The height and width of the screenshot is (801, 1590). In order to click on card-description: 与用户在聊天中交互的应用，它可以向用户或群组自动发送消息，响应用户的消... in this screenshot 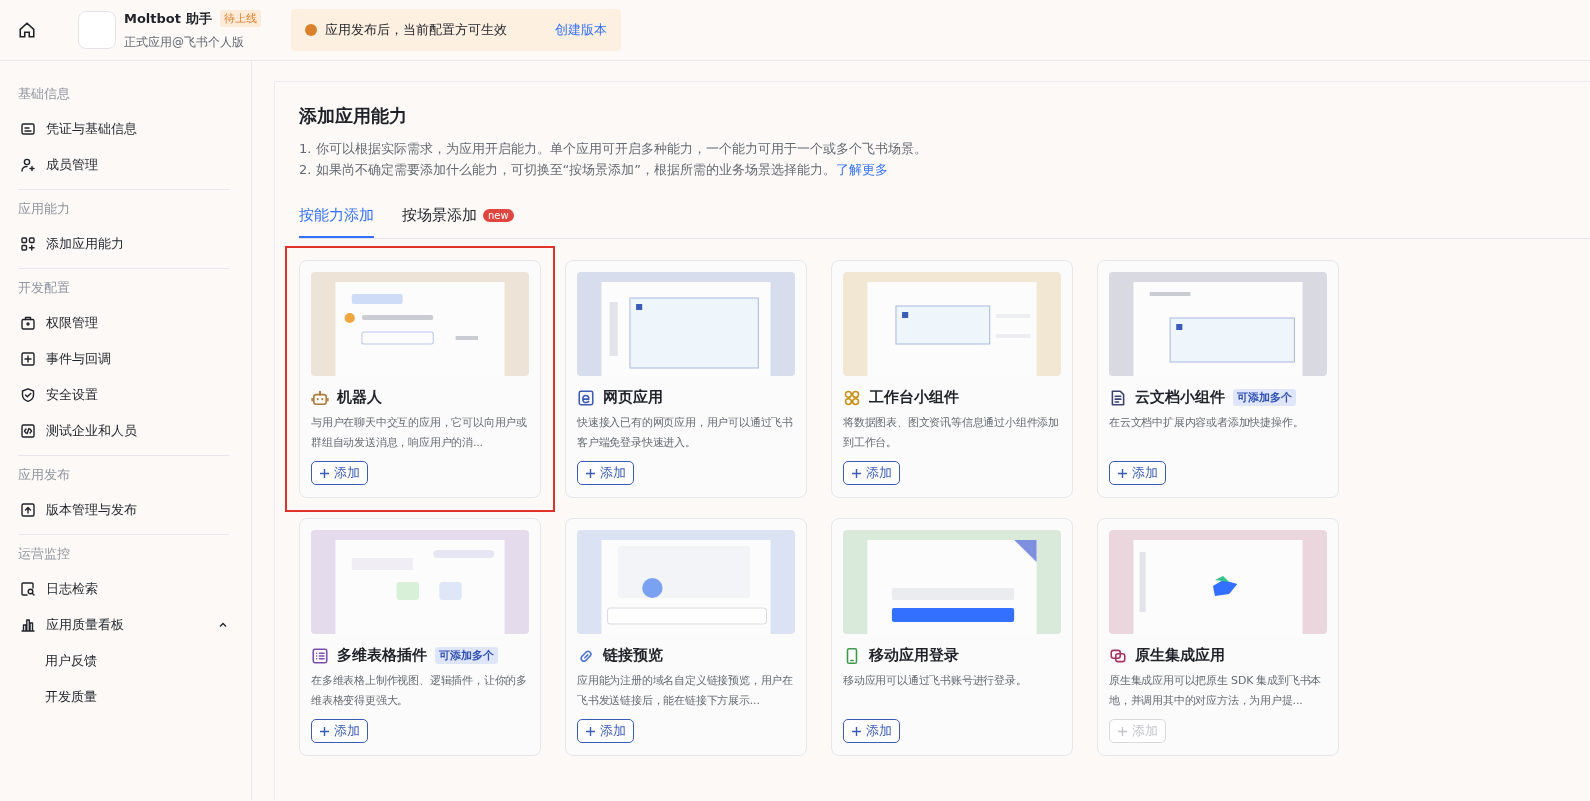, I will do `click(419, 433)`.